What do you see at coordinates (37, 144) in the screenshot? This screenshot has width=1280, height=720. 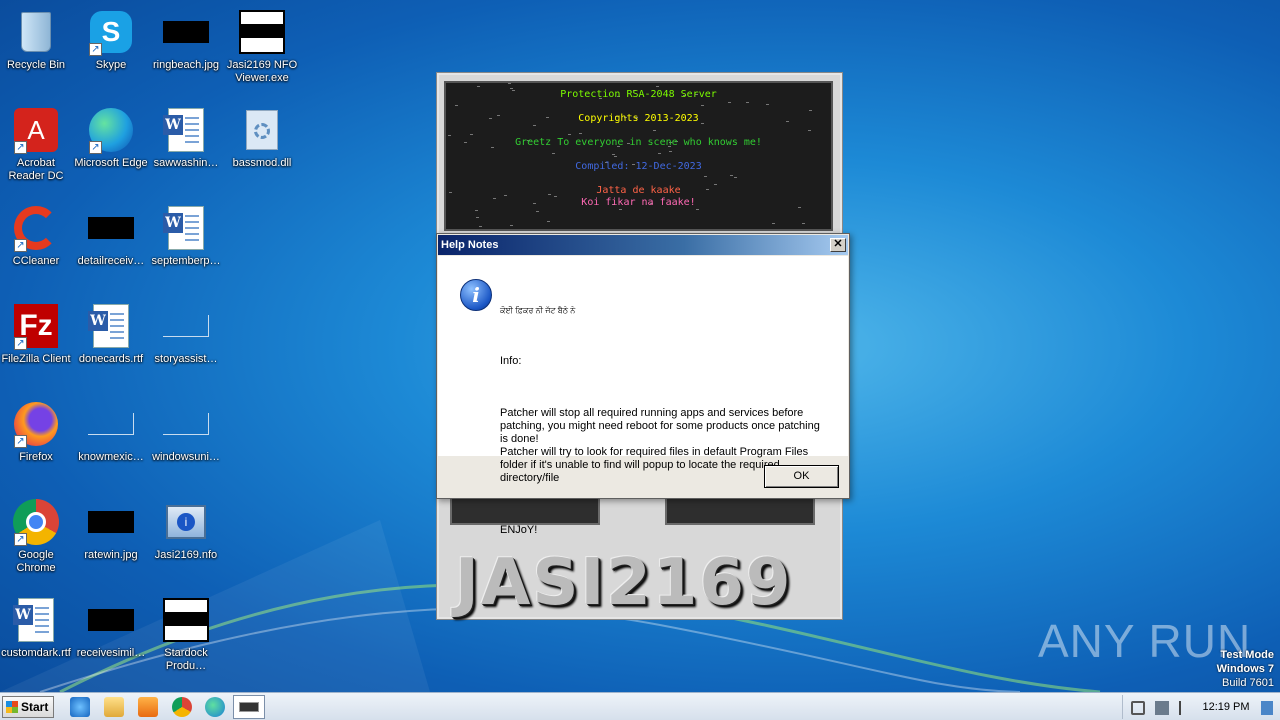 I see `desktop-icon: A ↗ Acrobat Reader DC` at bounding box center [37, 144].